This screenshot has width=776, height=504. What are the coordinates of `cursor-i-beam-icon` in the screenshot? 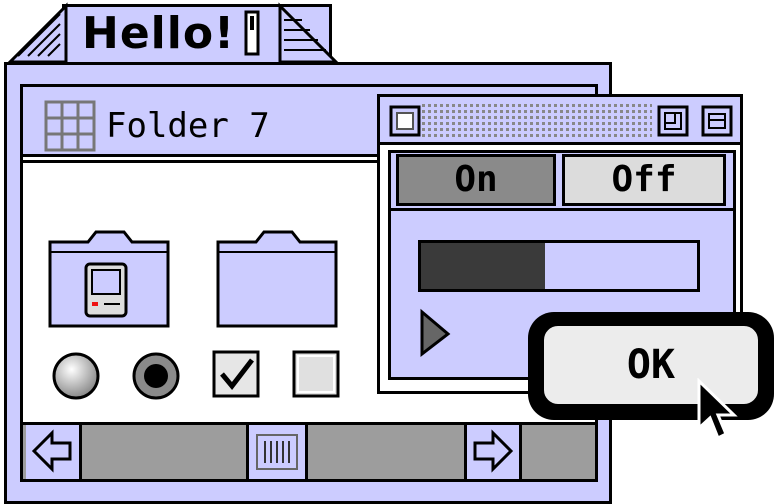 It's located at (252, 33).